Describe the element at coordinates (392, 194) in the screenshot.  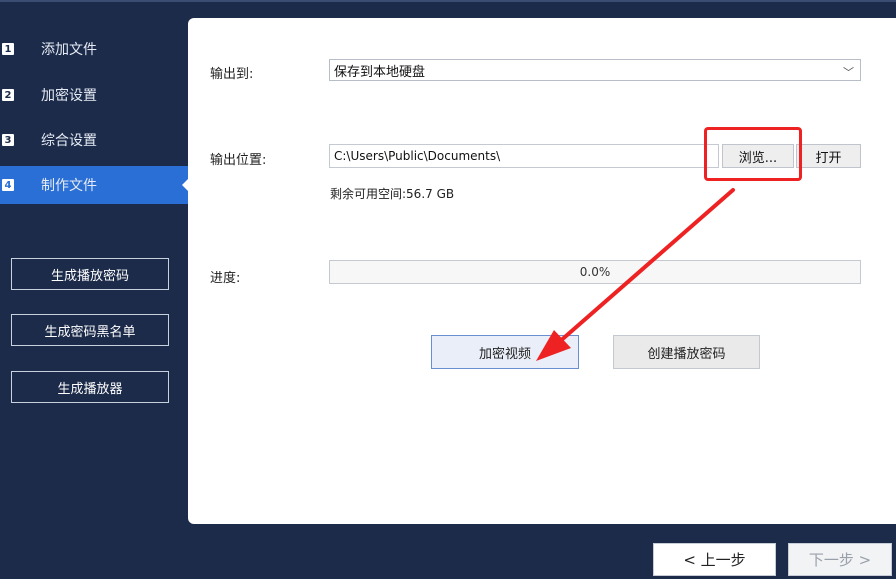
I see `free-space-text: 剩余可用空间:56.7 GB` at that location.